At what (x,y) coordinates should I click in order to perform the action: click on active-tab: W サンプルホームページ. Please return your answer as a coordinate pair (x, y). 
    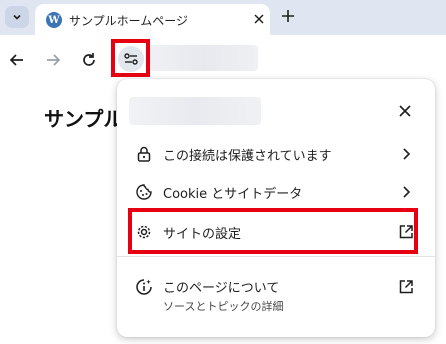
    Looking at the image, I should click on (152, 19).